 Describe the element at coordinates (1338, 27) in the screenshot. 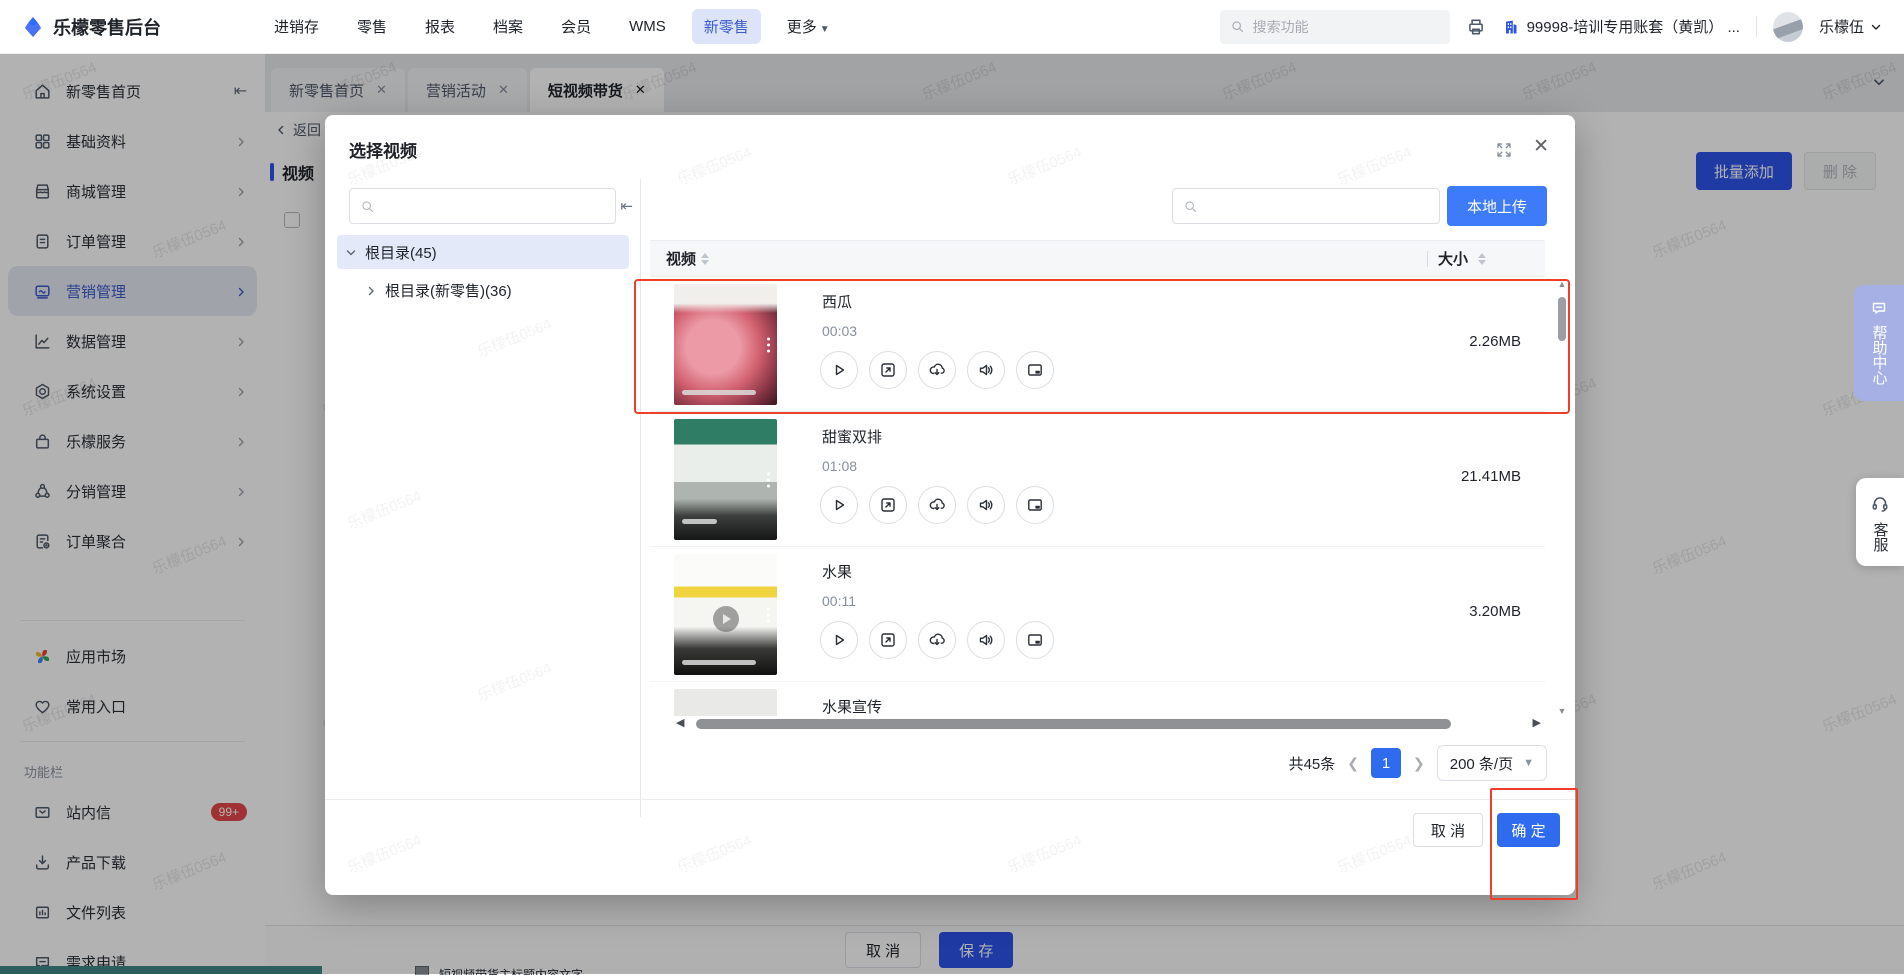

I see `global-search-input` at that location.